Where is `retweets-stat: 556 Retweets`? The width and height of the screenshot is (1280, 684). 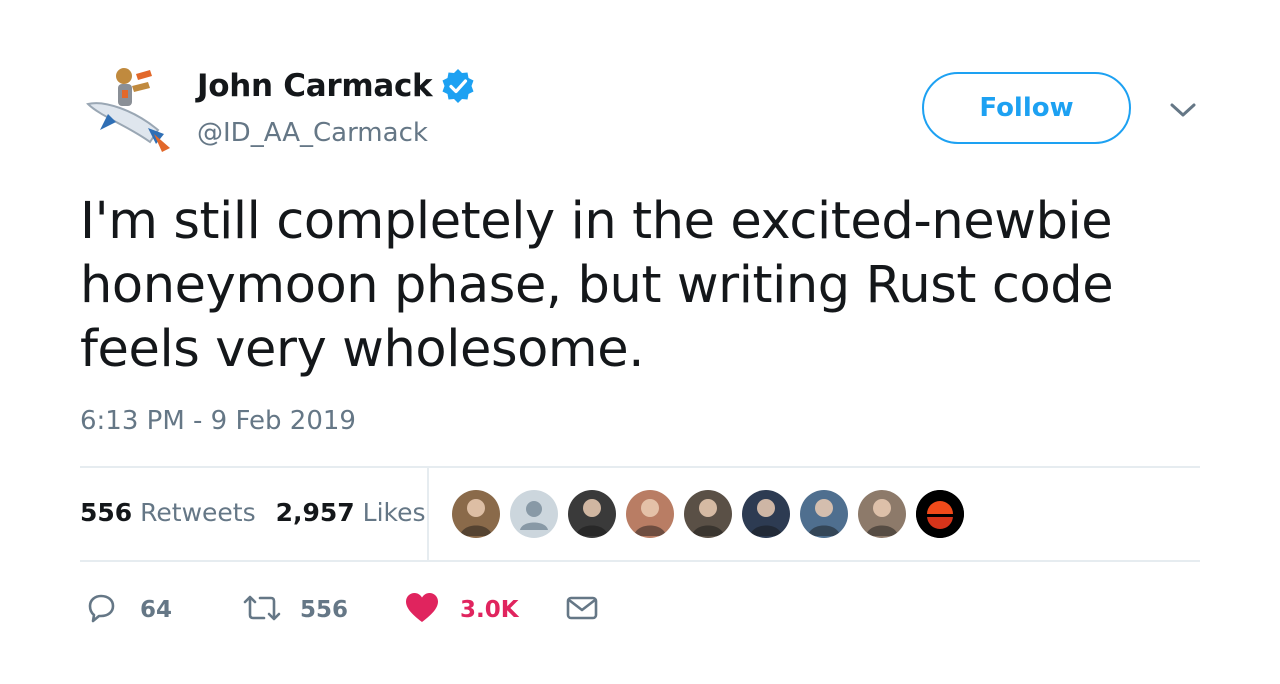 retweets-stat: 556 Retweets is located at coordinates (168, 512).